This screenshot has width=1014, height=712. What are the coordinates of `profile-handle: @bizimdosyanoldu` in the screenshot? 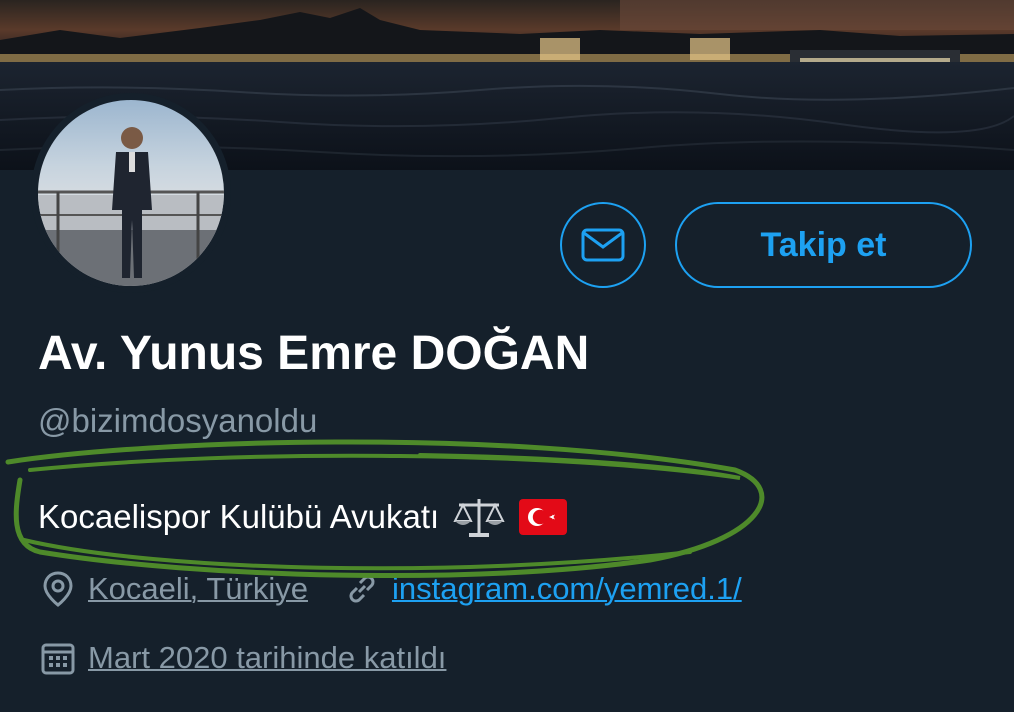 It's located at (178, 420).